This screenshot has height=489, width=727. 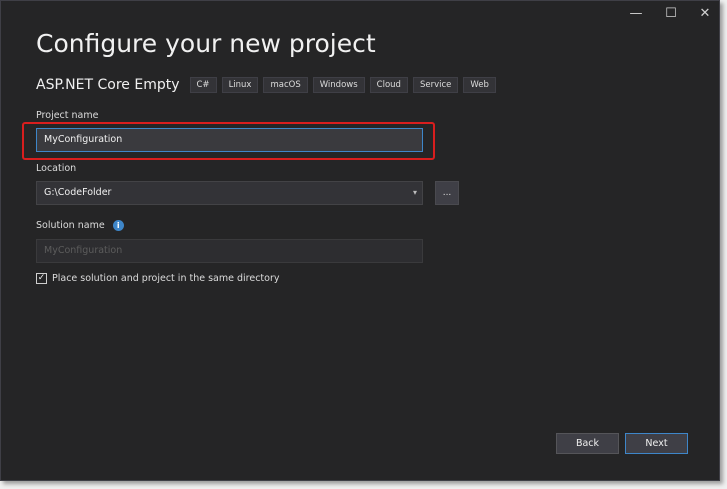 What do you see at coordinates (636, 14) in the screenshot?
I see `minimize-icon: —` at bounding box center [636, 14].